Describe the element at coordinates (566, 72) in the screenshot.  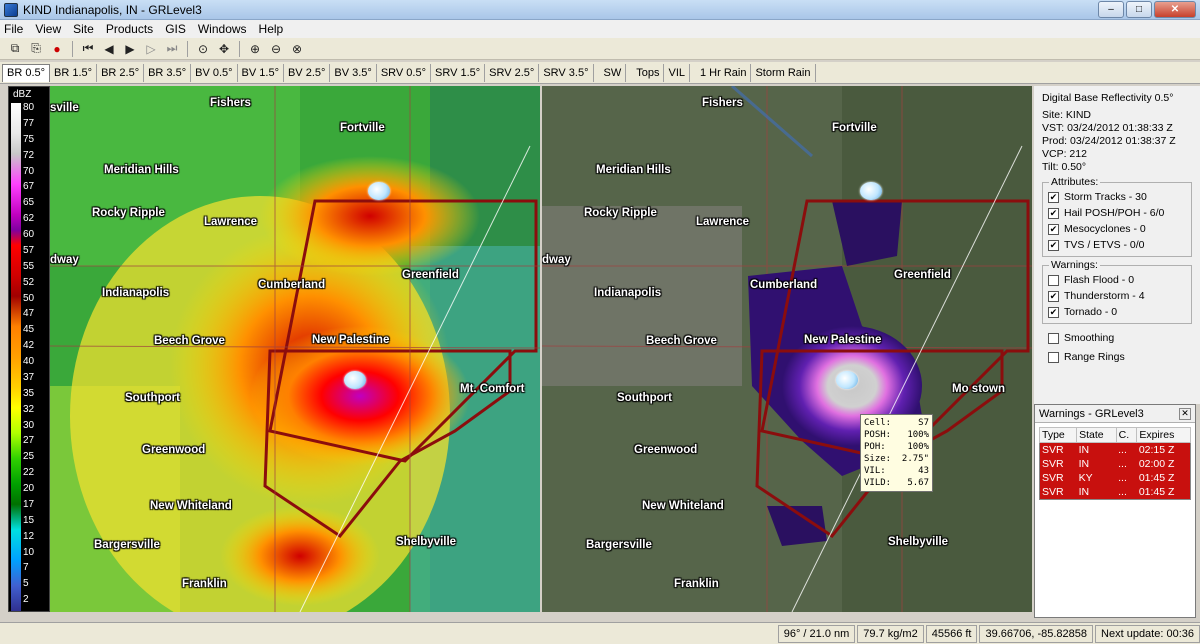
I see `tab-srv-3-5: SRV 3.5°` at that location.